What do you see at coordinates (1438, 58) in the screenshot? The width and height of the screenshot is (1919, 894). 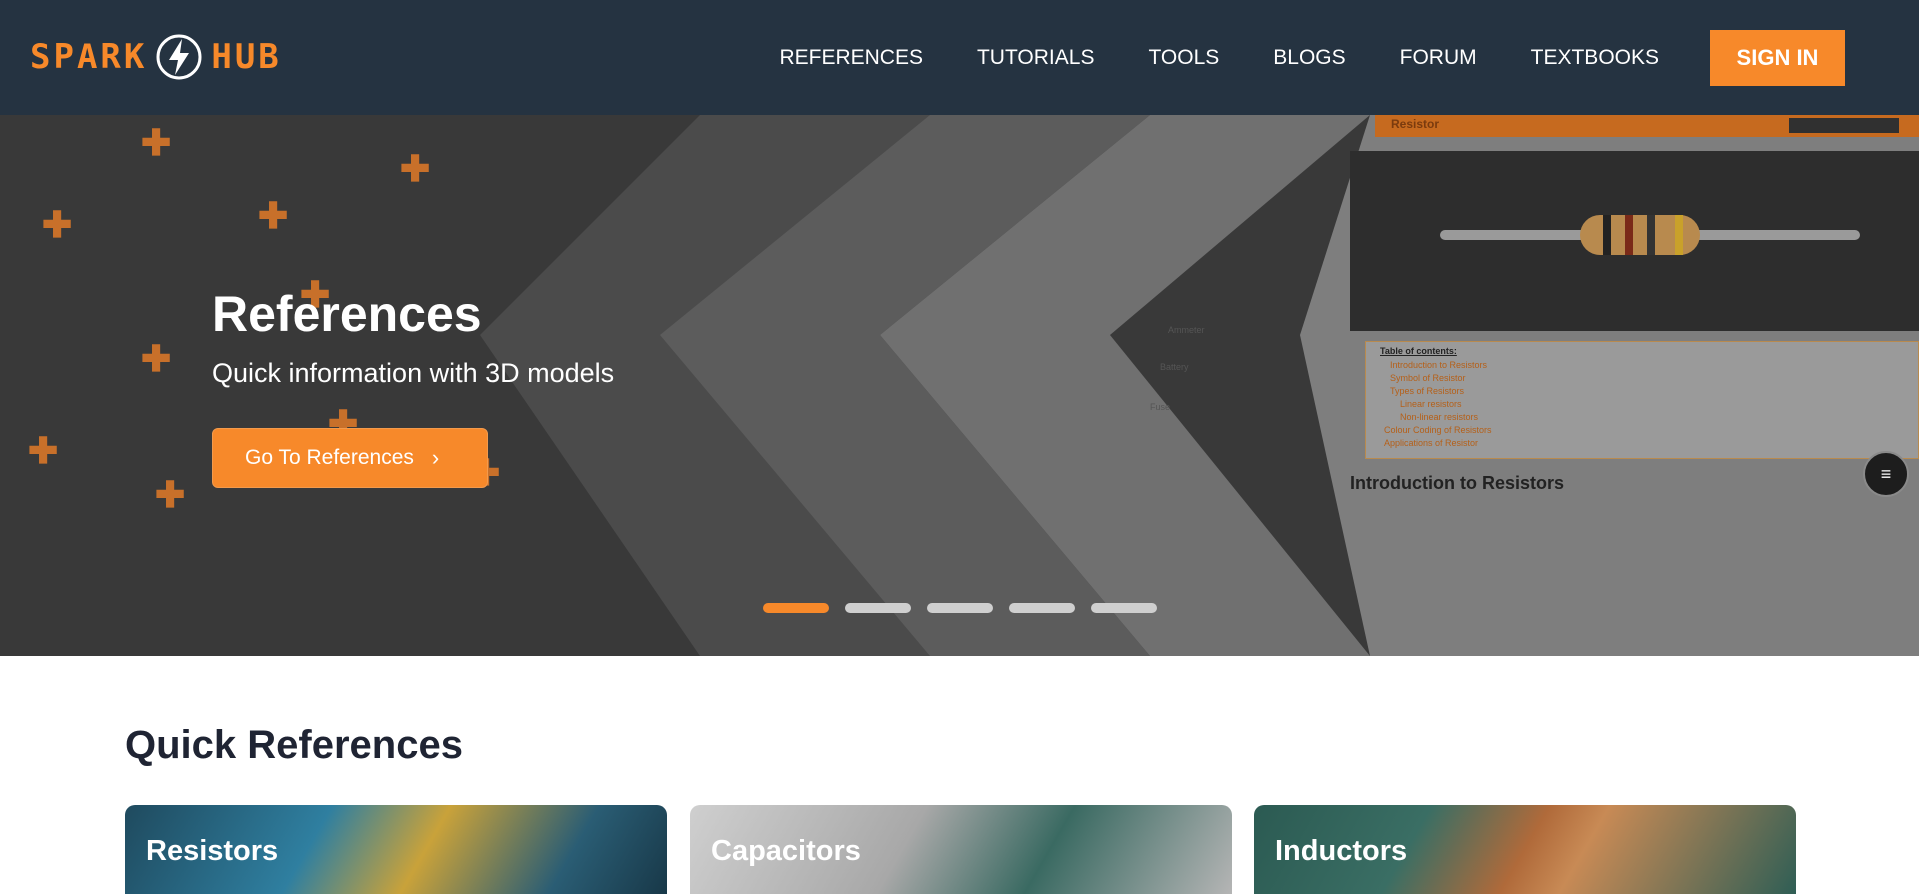 I see `nav-forum: FORUM` at bounding box center [1438, 58].